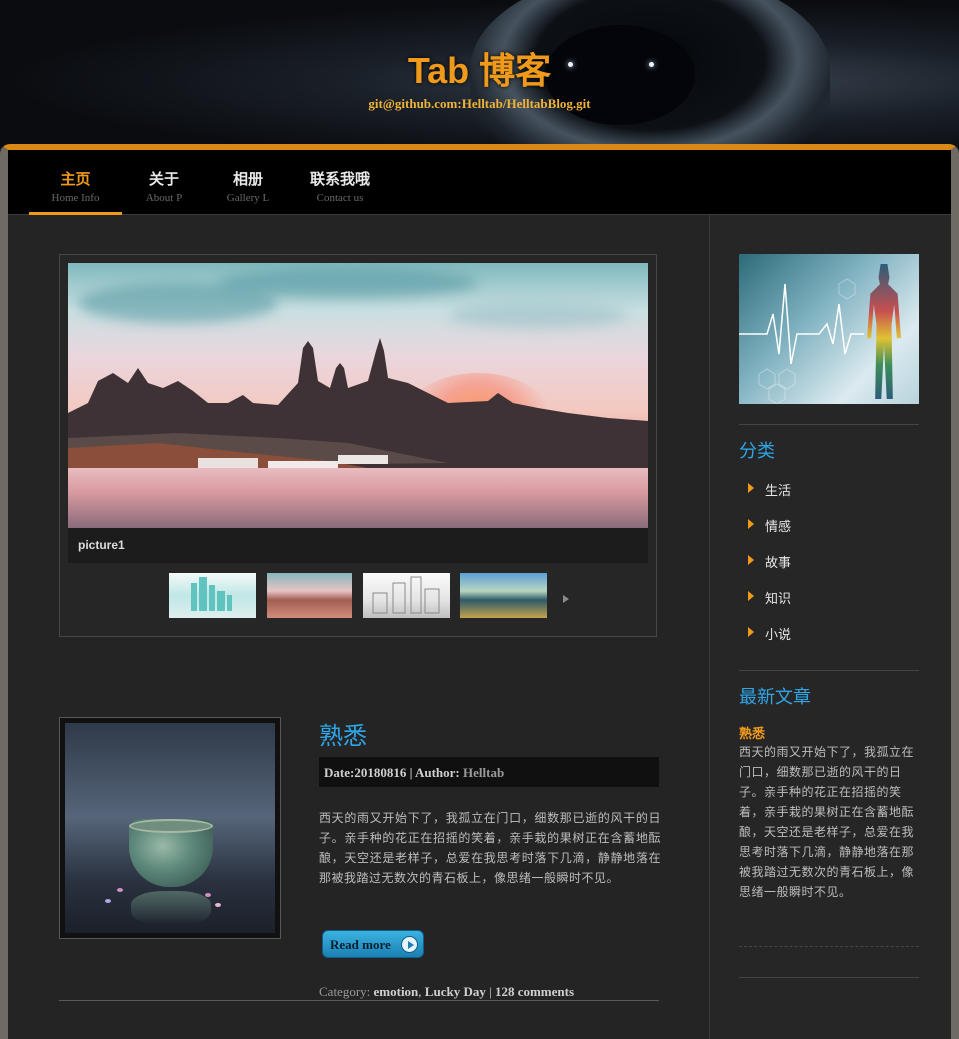  What do you see at coordinates (752, 732) in the screenshot?
I see `recent-post-title: 熟悉` at bounding box center [752, 732].